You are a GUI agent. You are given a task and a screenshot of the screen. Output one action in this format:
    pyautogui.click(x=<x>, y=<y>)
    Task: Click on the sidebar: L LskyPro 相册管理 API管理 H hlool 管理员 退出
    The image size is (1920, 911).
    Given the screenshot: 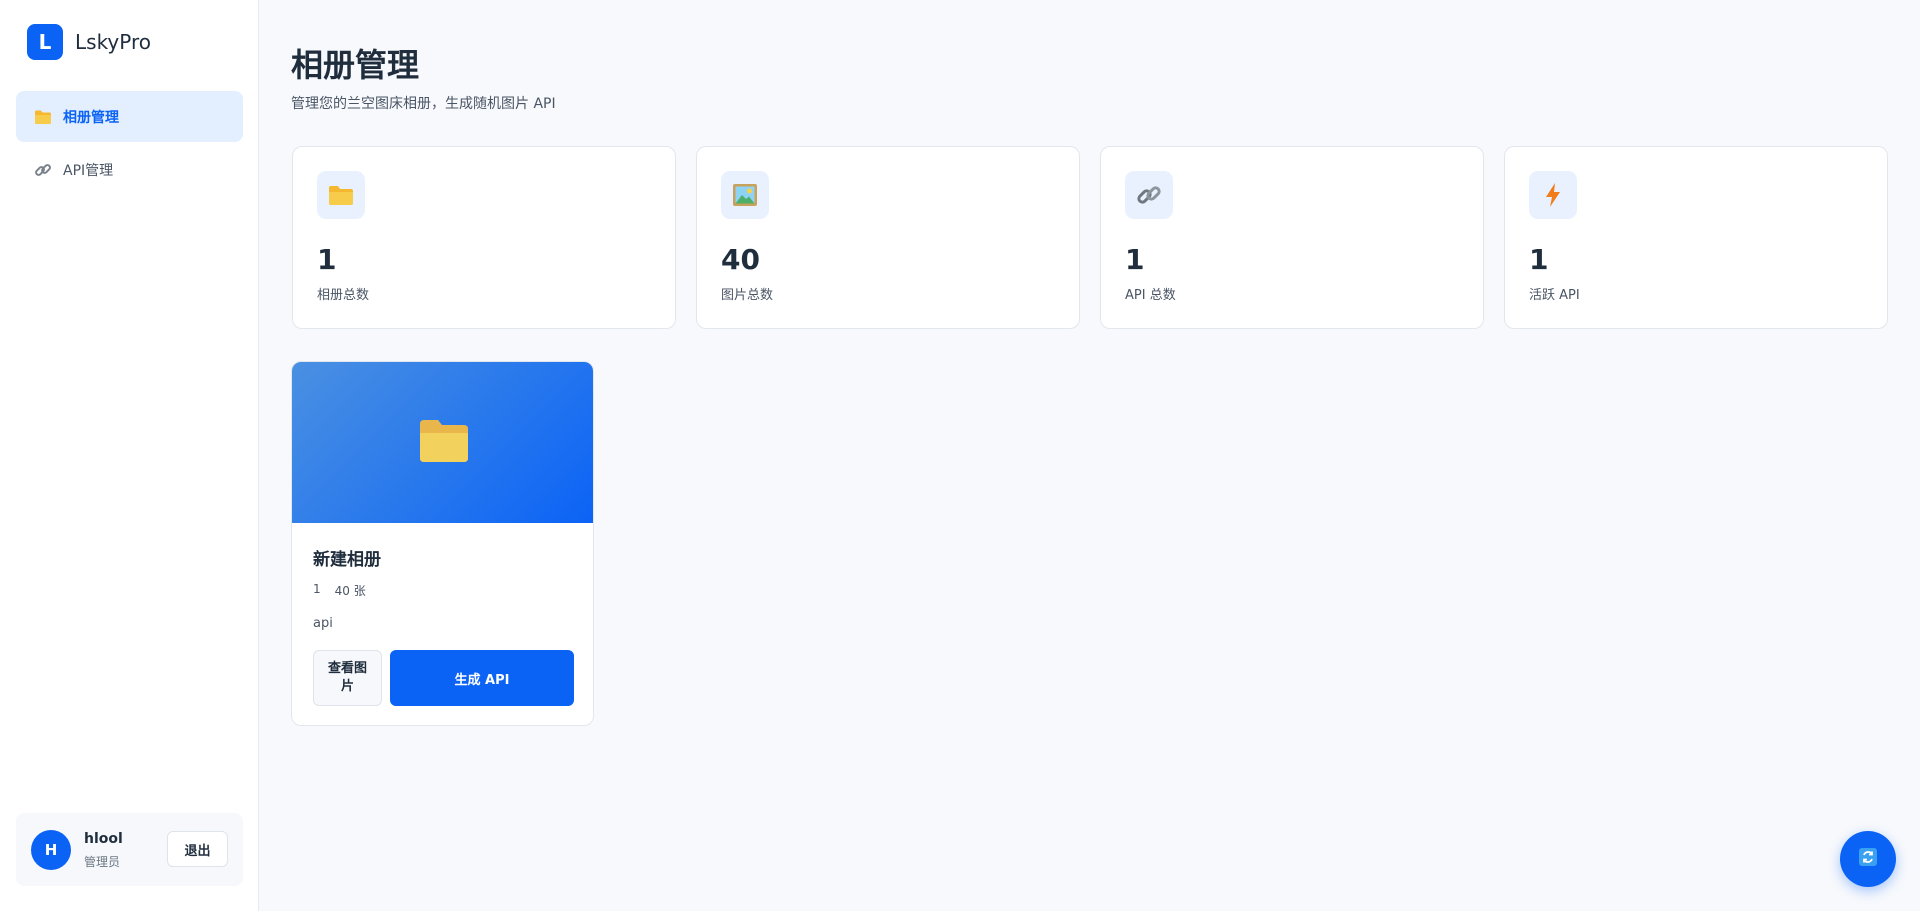 What is the action you would take?
    pyautogui.click(x=129, y=455)
    